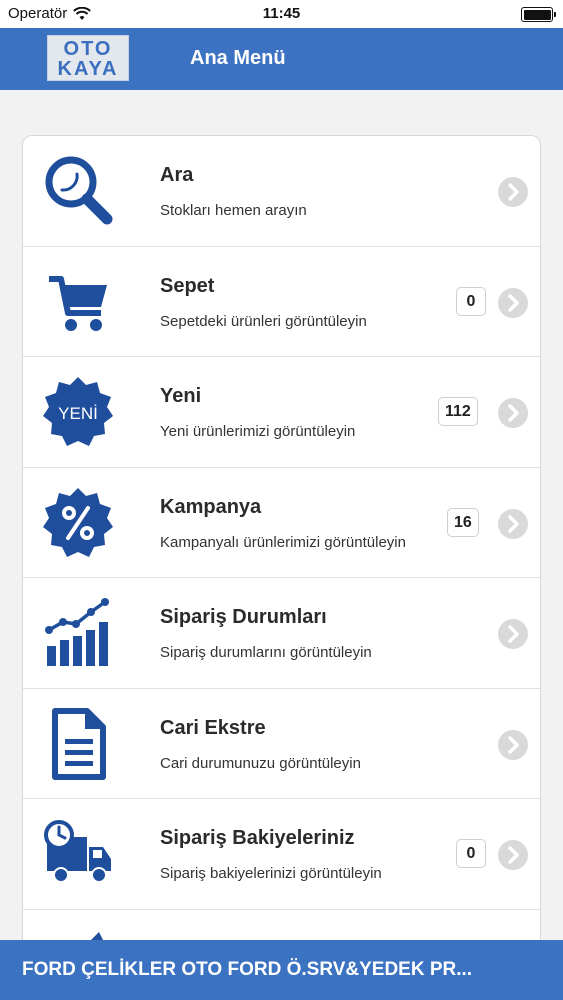 Image resolution: width=563 pixels, height=1000 pixels. Describe the element at coordinates (213, 727) in the screenshot. I see `menu-item-title: Cari Ekstre` at that location.